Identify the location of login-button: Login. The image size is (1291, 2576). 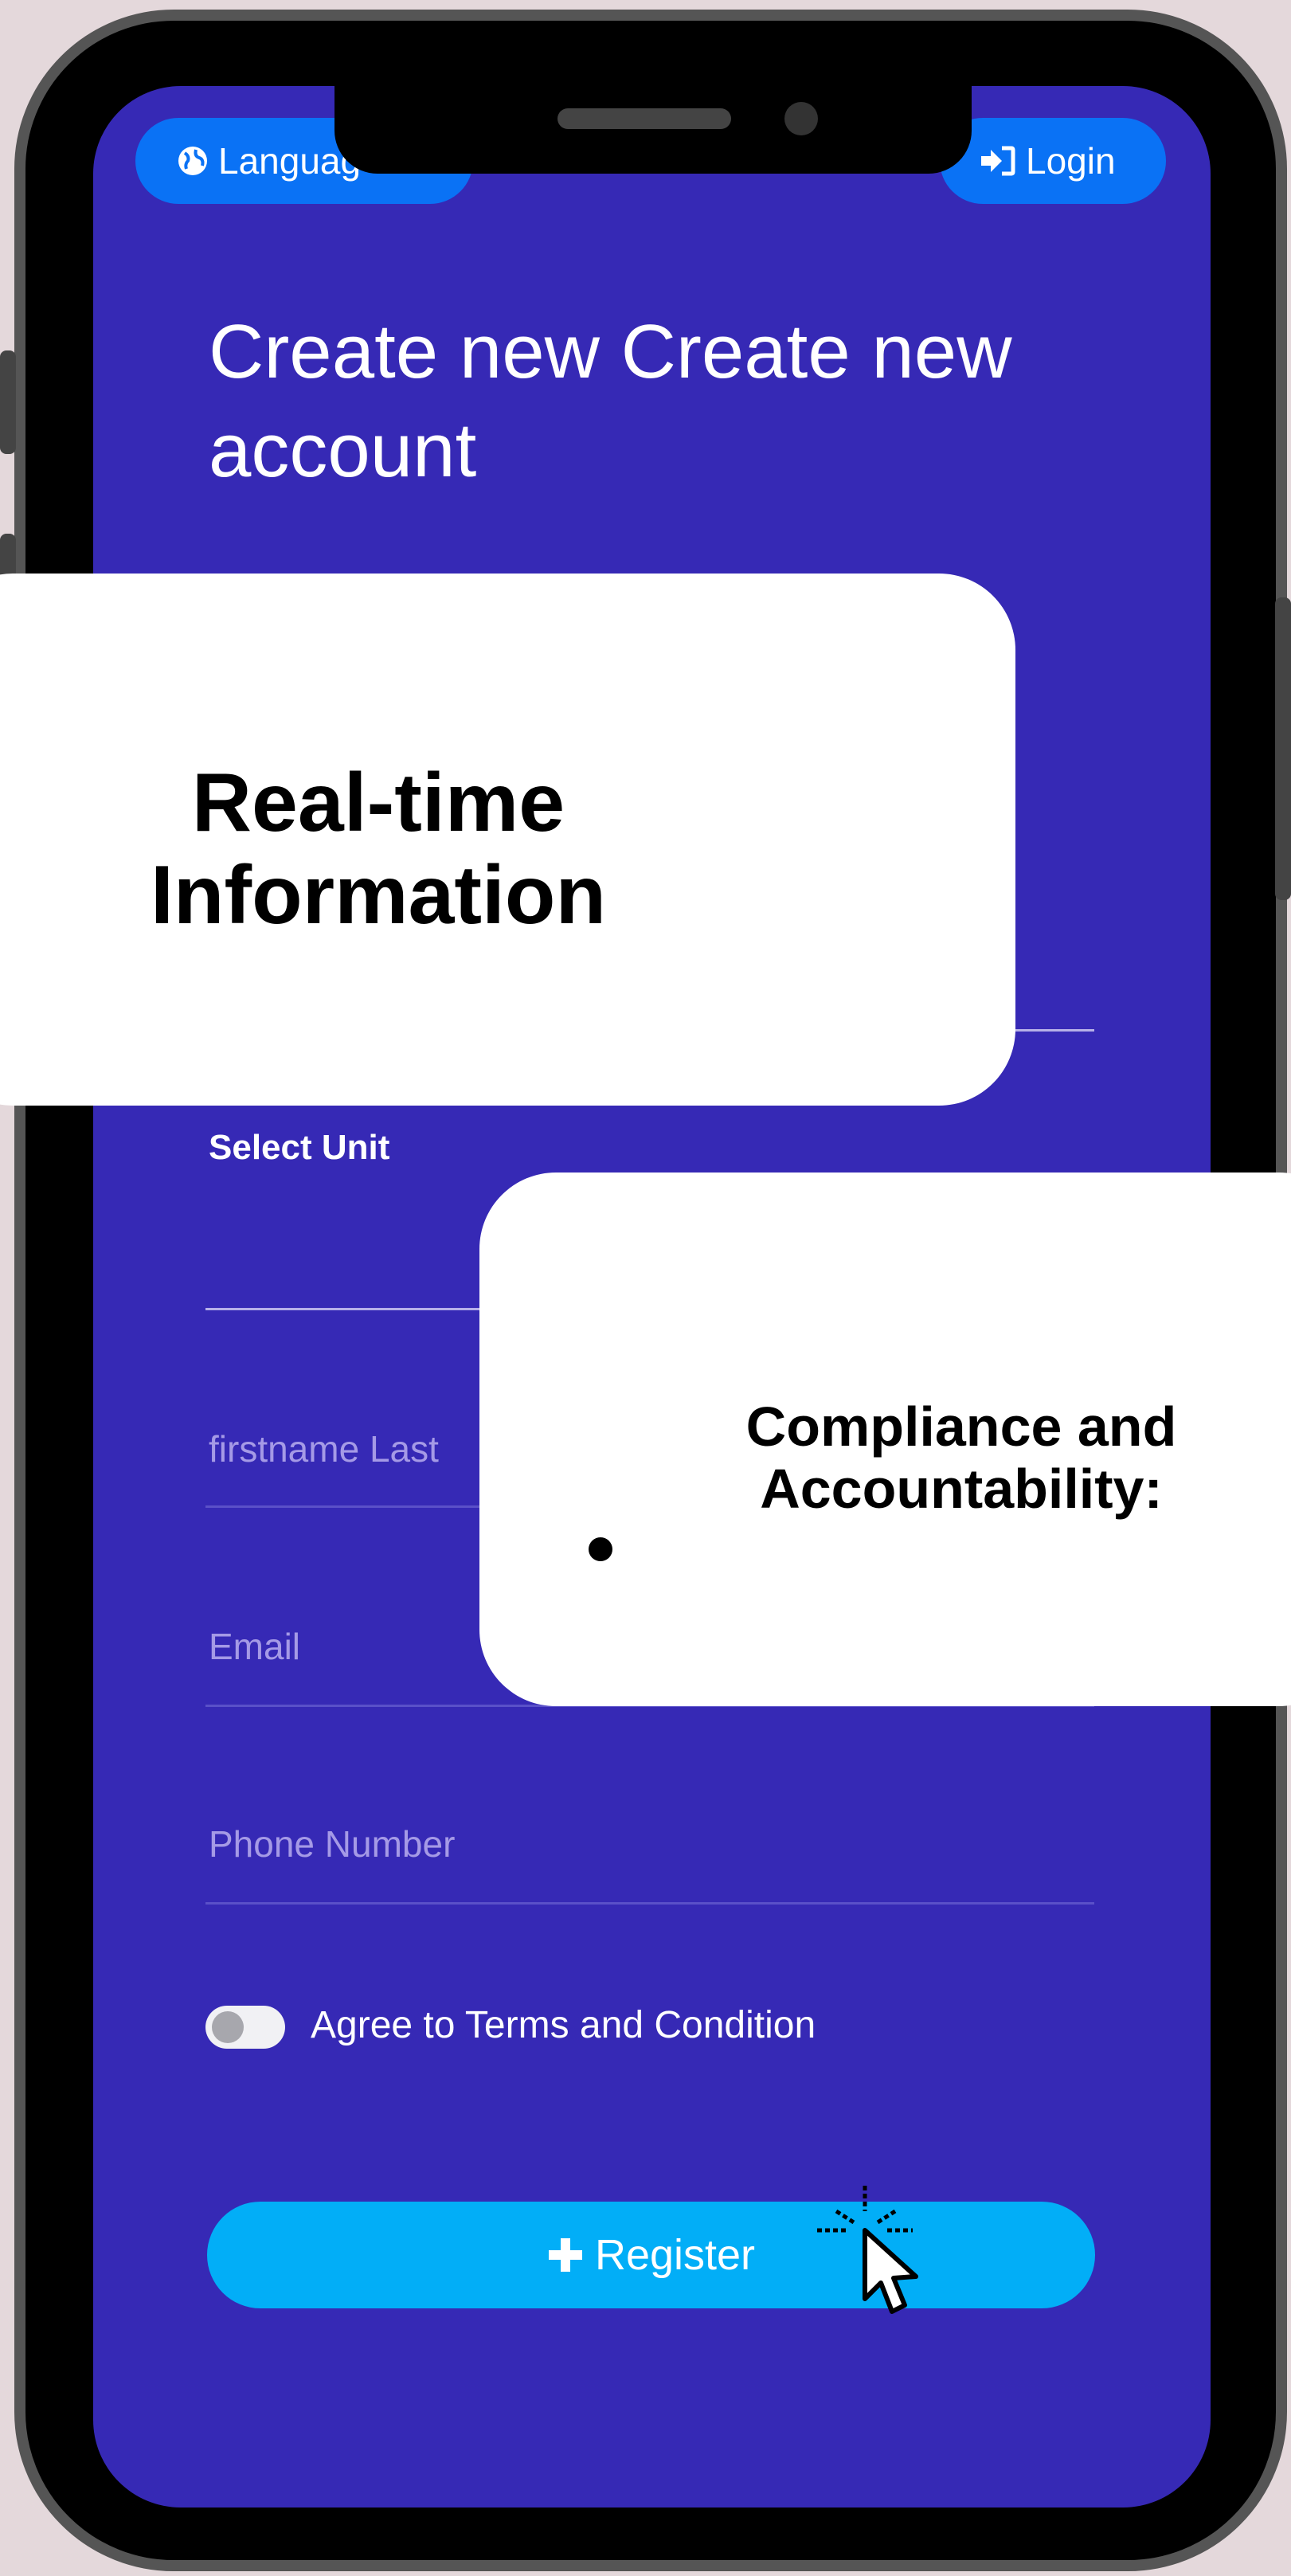
(1053, 161).